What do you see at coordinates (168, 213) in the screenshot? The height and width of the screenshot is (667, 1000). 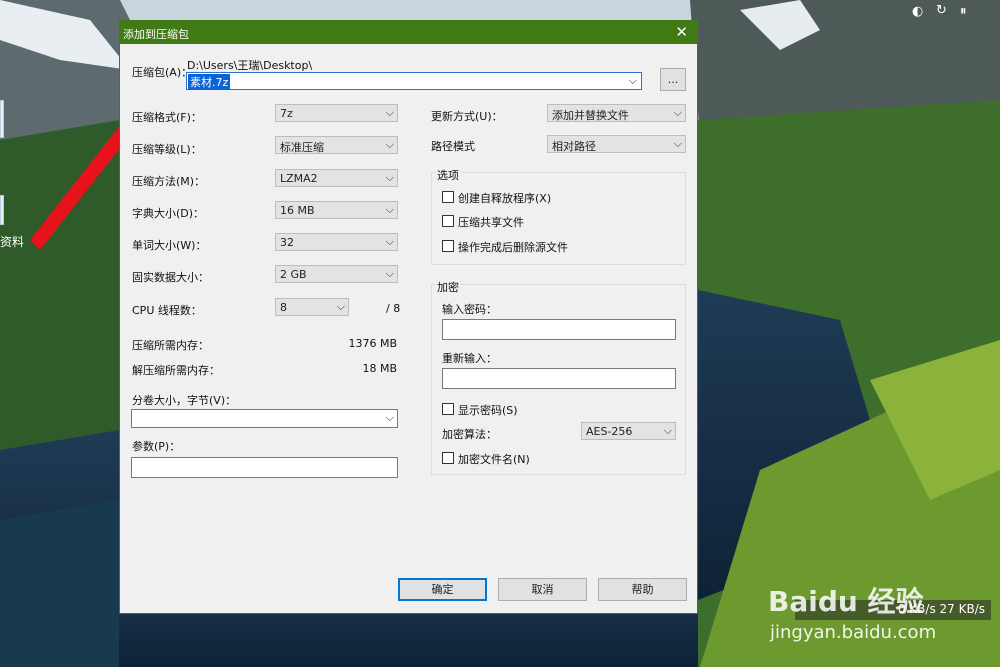 I see `dict-label: 字典大小(D)：` at bounding box center [168, 213].